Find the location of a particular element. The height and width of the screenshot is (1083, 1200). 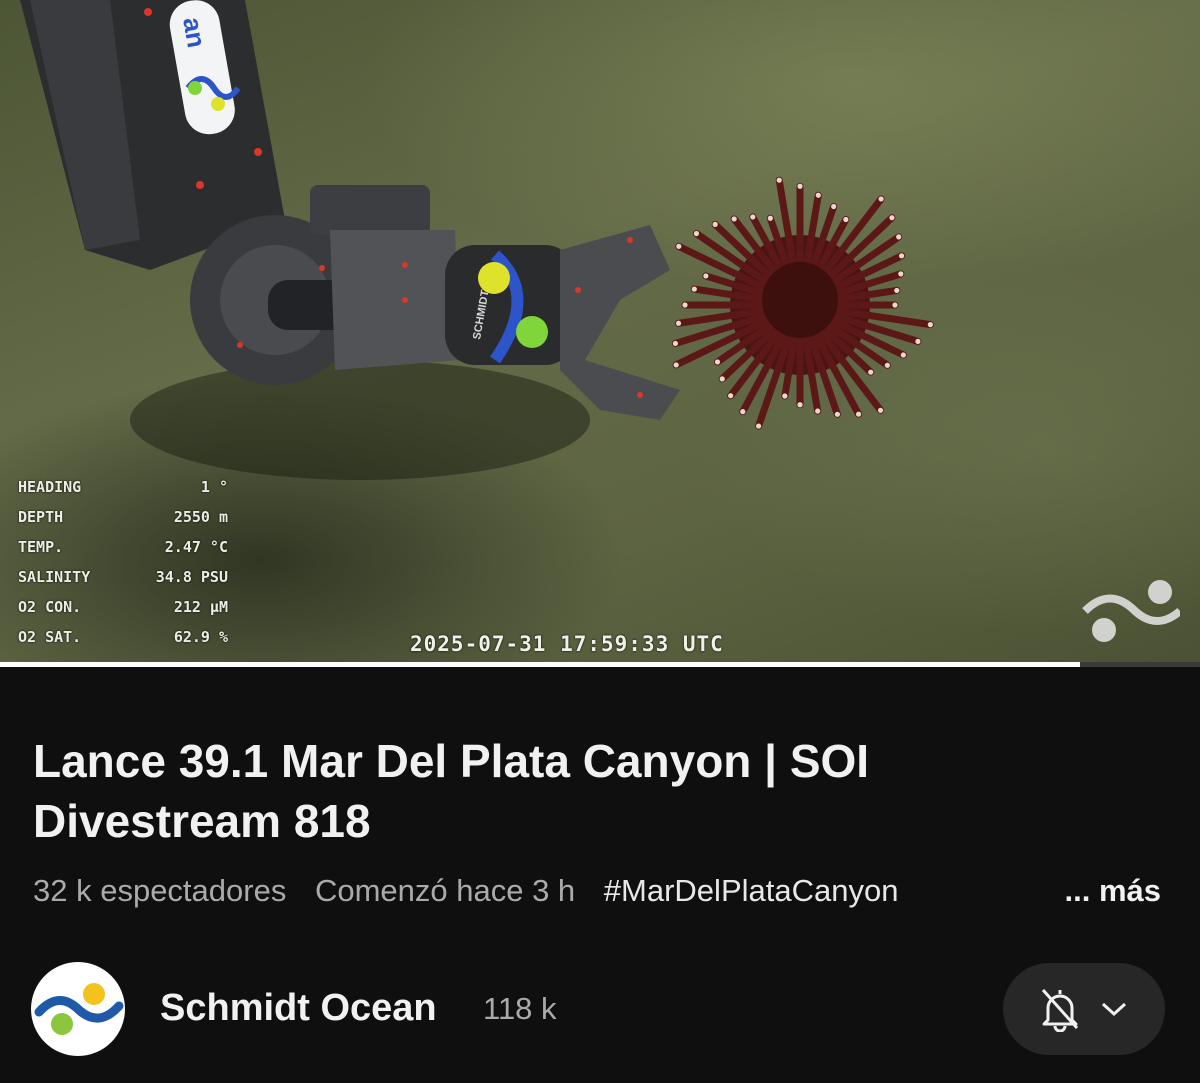

notification-settings-button is located at coordinates (1084, 1009).